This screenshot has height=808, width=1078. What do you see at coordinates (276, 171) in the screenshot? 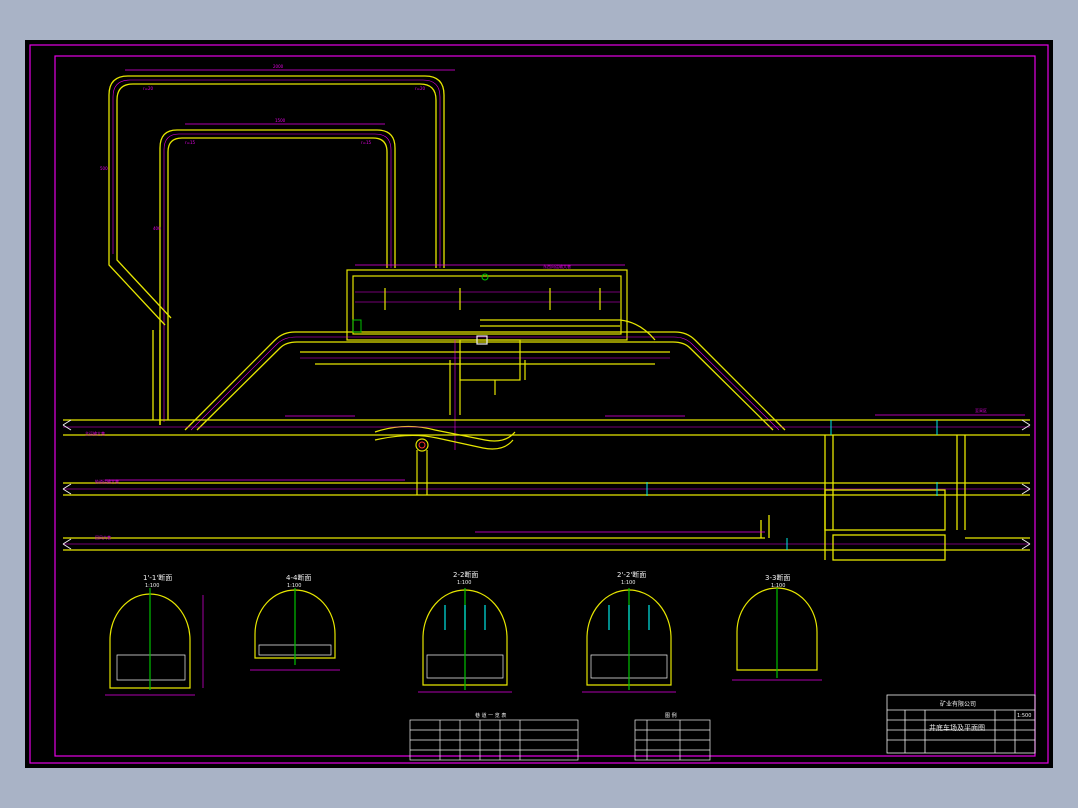
I see `upper-loop-large` at bounding box center [276, 171].